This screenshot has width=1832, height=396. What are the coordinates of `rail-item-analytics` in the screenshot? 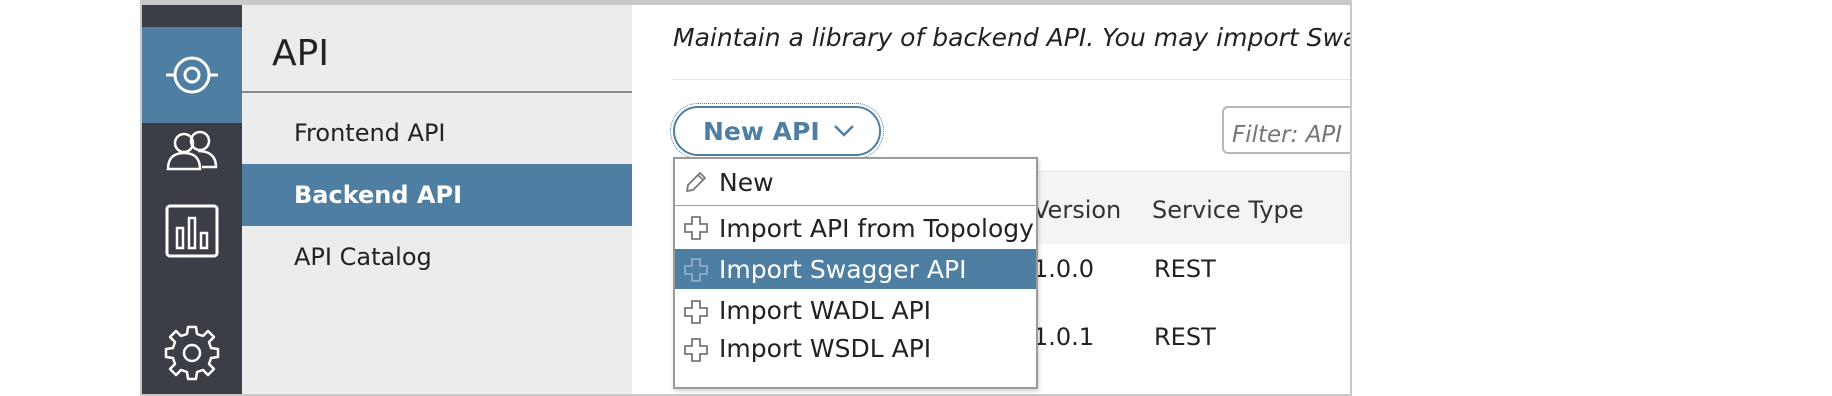 It's located at (192, 231).